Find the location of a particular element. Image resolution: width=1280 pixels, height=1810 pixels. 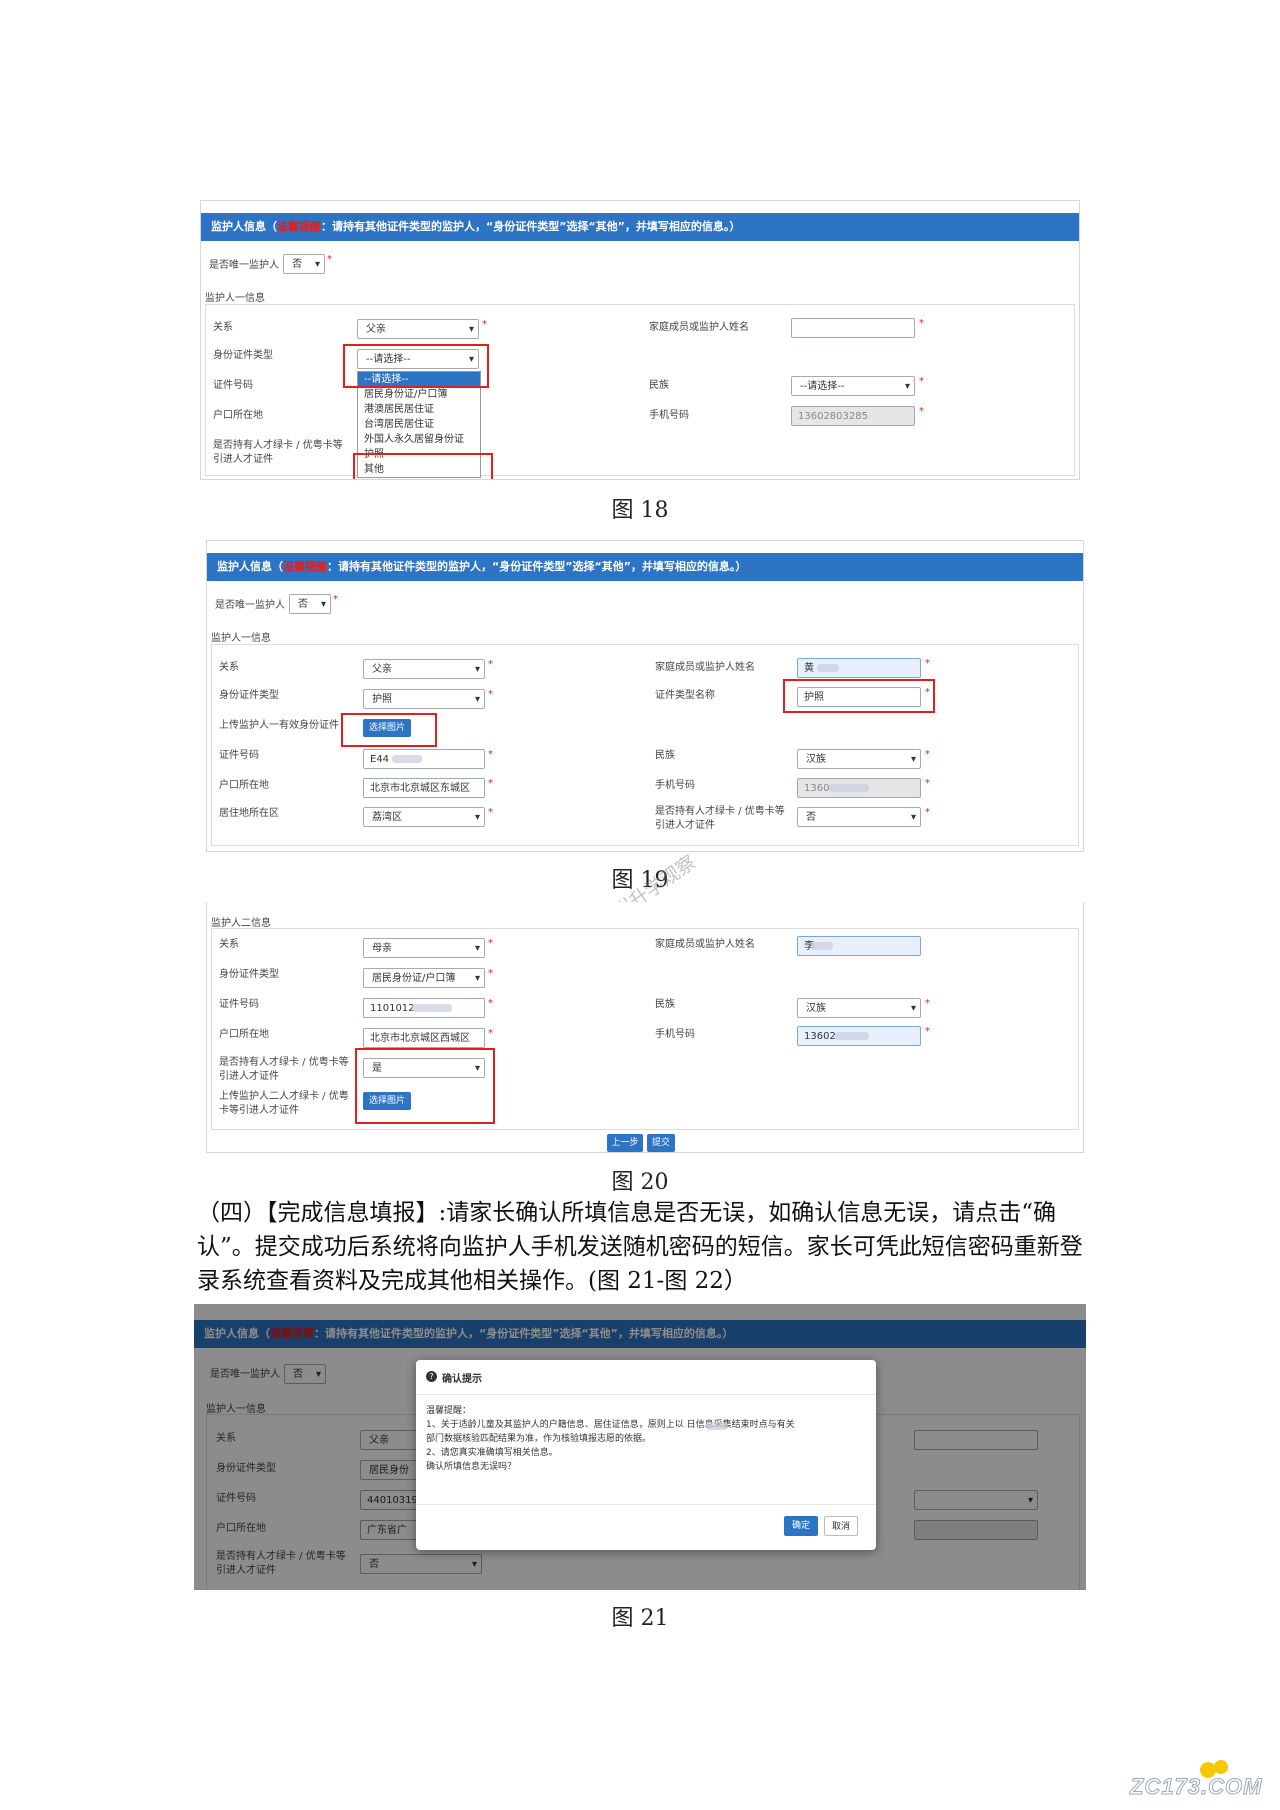

caption-fig20: 图 20 is located at coordinates (640, 1182).